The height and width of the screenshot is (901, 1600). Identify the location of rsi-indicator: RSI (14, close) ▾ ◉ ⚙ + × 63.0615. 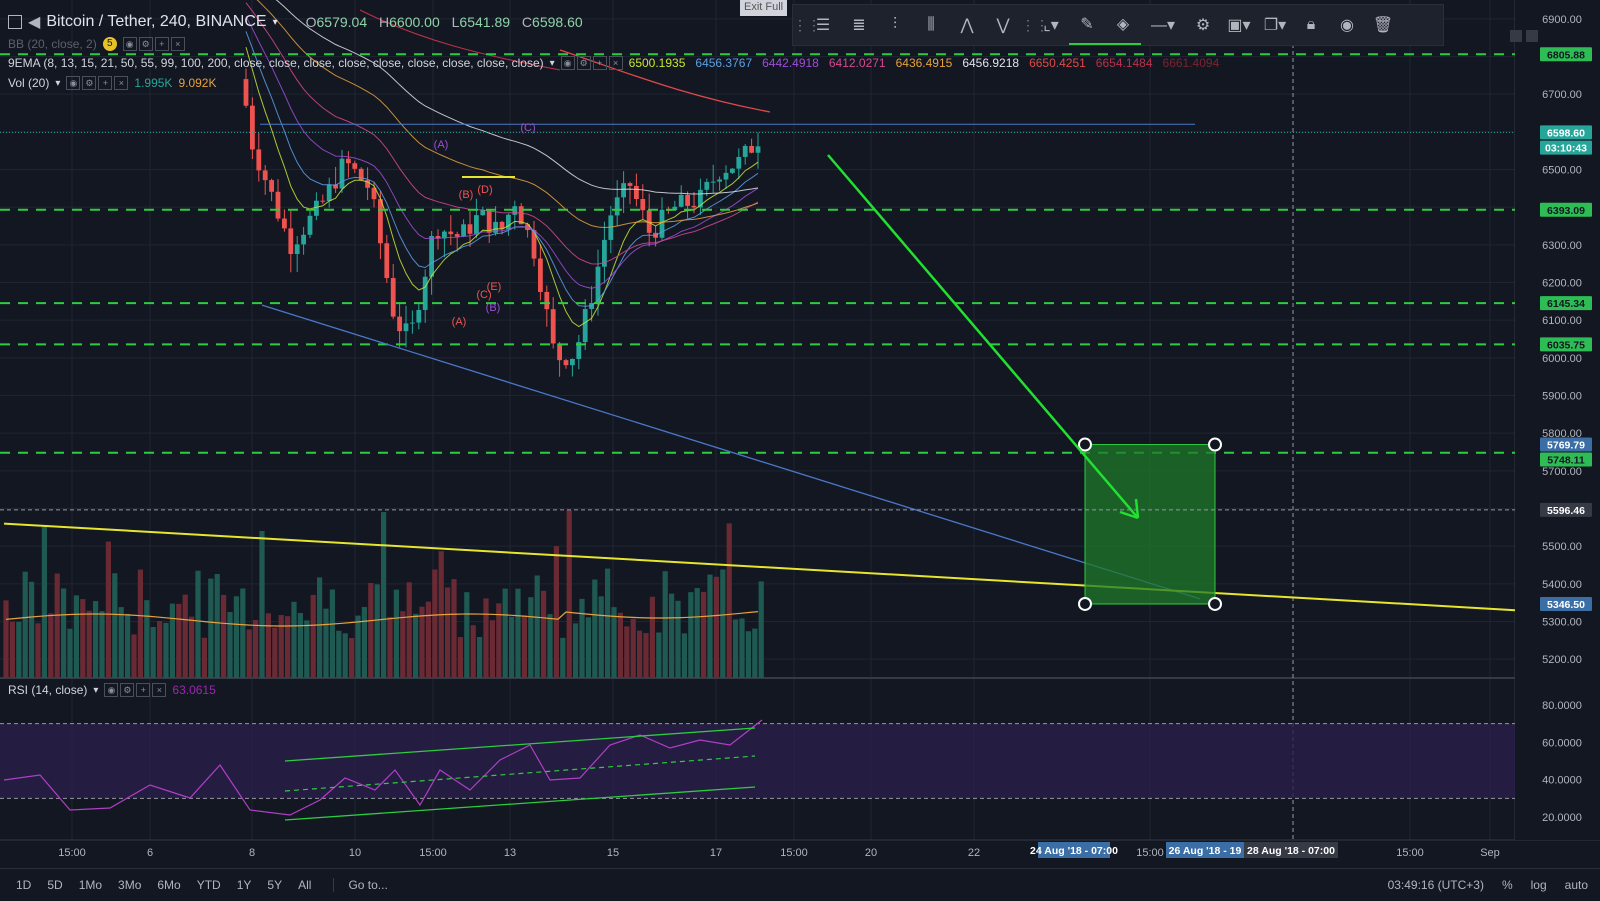
(112, 690).